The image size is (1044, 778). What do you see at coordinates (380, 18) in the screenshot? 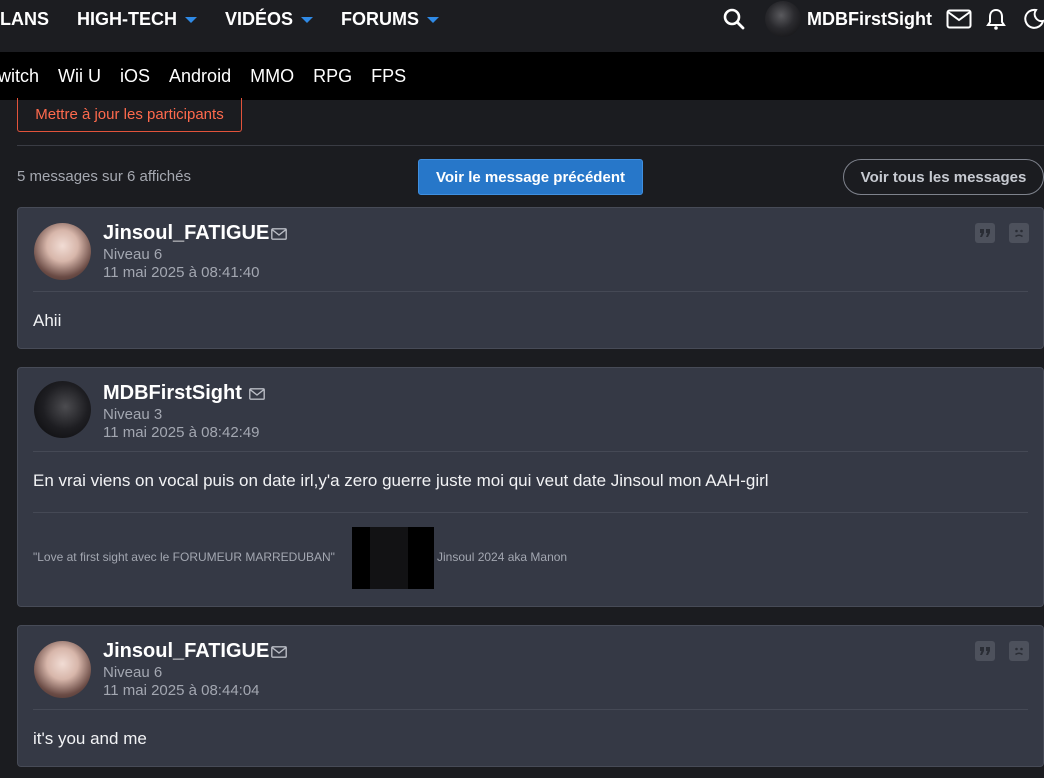
I see `menu-item-label: FORUMS` at bounding box center [380, 18].